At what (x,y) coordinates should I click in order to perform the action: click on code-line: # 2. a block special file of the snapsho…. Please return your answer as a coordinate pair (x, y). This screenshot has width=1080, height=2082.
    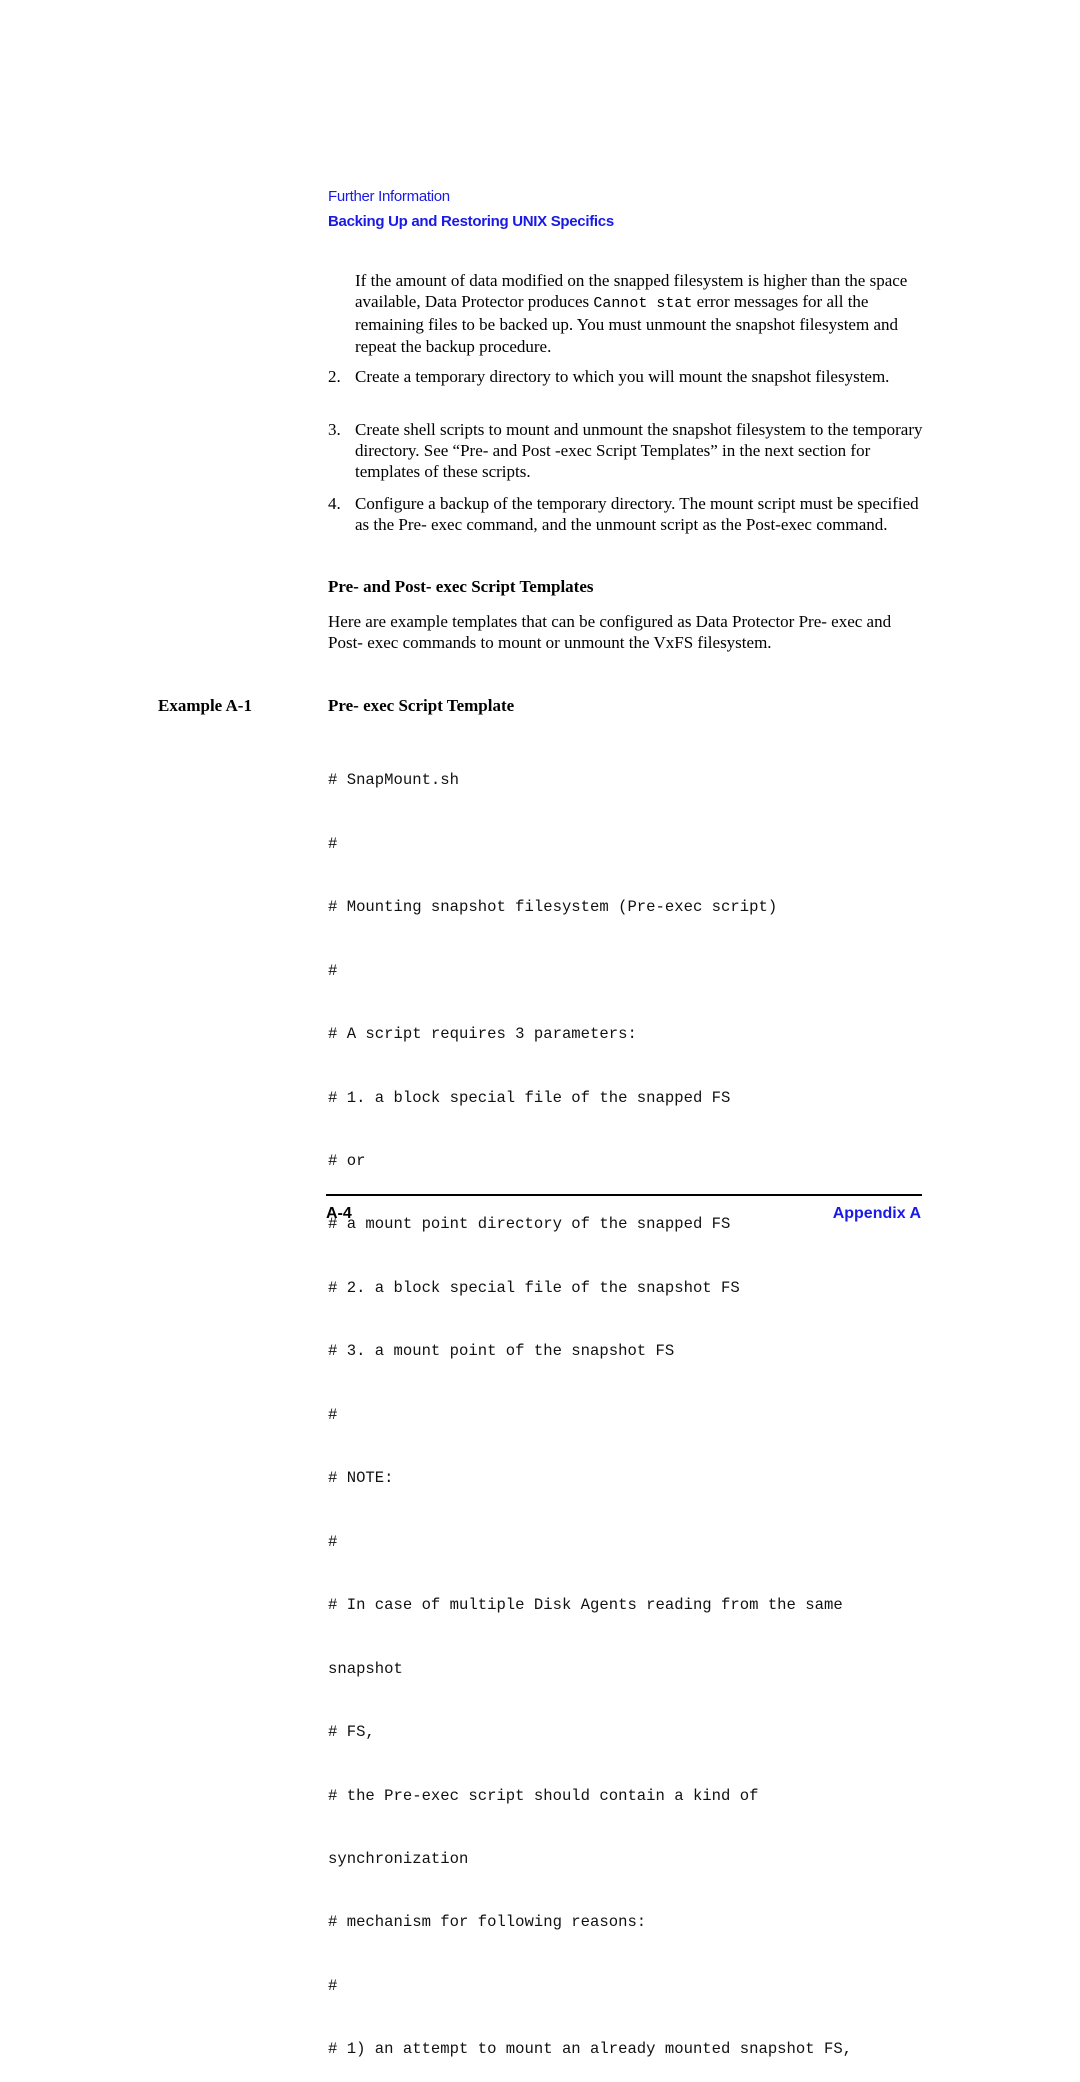
    Looking at the image, I should click on (534, 1287).